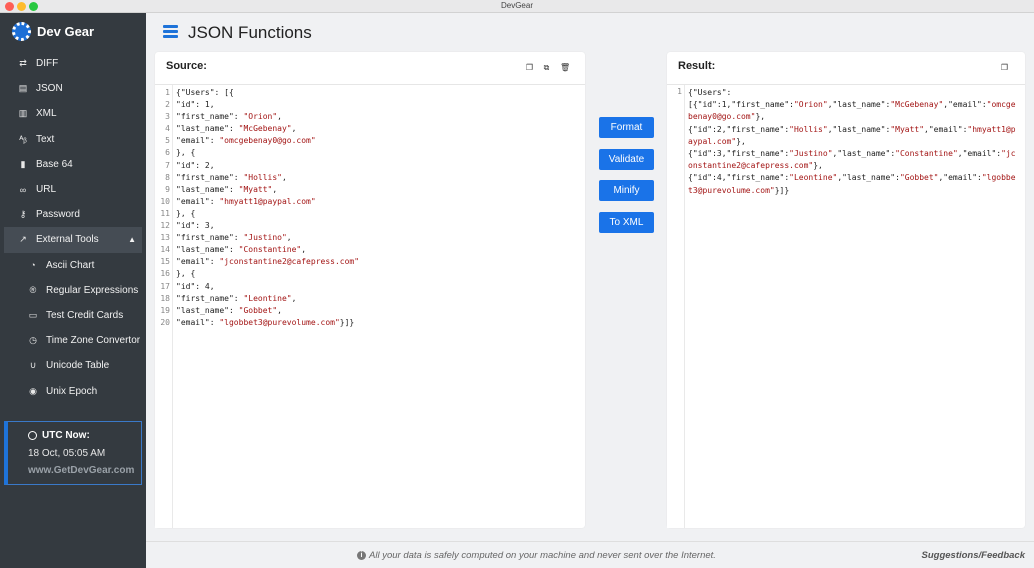  I want to click on code-line: benay0@go.com"},, so click(727, 117).